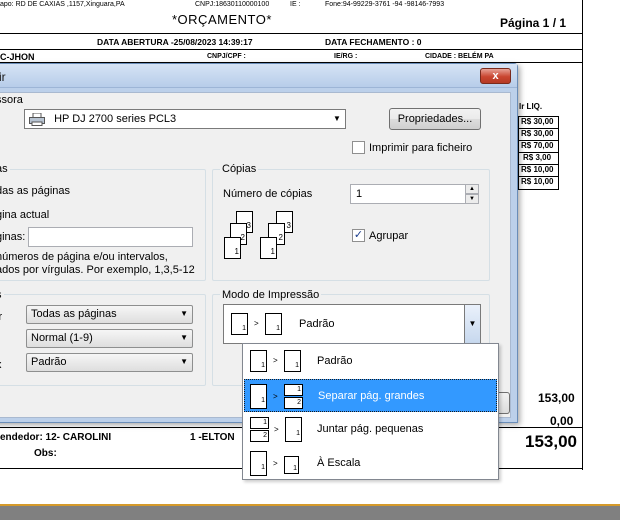 This screenshot has height=520, width=620. I want to click on option-label-1: ir, so click(1, 317).